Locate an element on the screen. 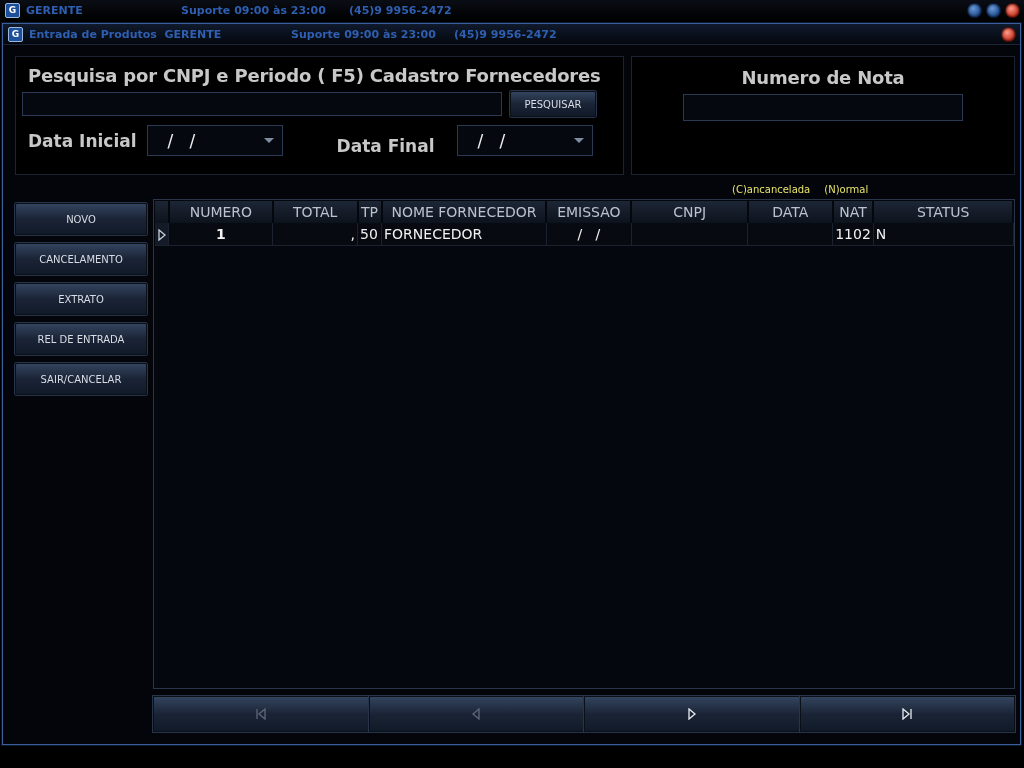 The height and width of the screenshot is (768, 1024). column-header: EMISSAO is located at coordinates (589, 212).